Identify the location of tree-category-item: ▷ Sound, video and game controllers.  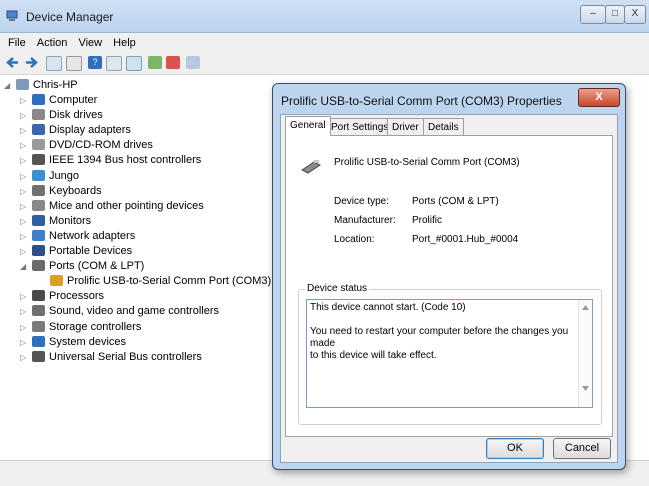
(119, 311).